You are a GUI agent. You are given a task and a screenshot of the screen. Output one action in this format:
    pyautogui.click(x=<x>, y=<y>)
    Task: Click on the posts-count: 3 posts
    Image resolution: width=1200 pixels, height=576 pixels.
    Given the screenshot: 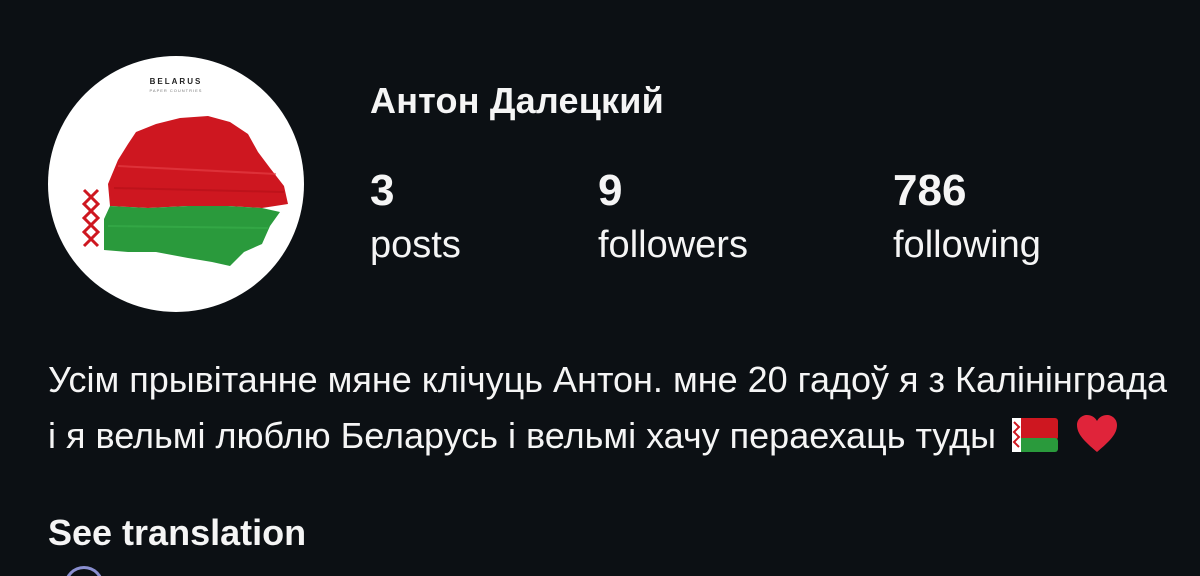 What is the action you would take?
    pyautogui.click(x=415, y=219)
    